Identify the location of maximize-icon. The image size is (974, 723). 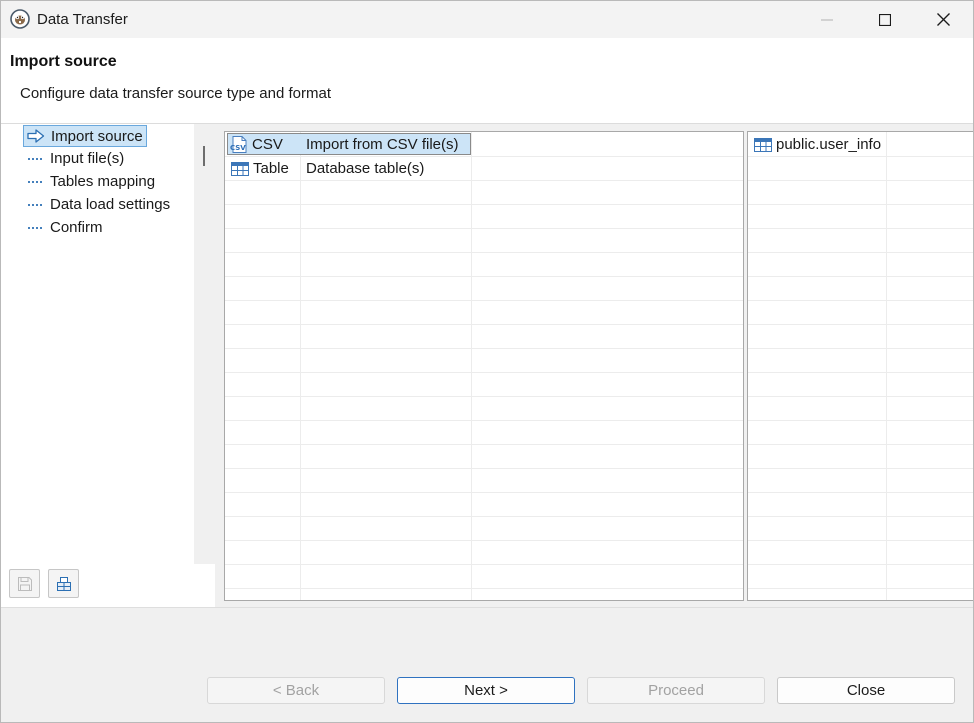
(885, 19).